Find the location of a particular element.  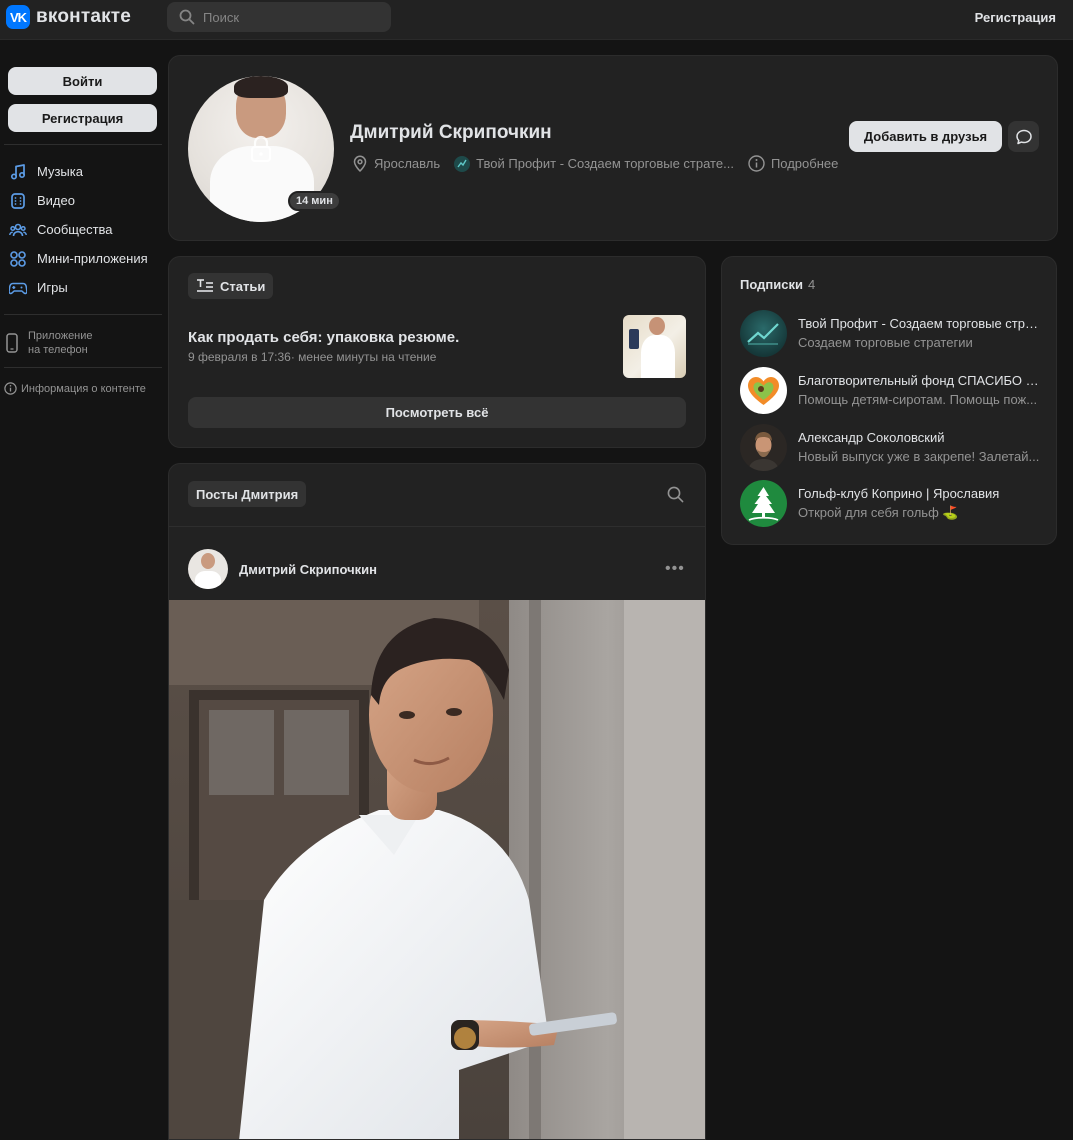

top-header: VK вконтакте Регистрация is located at coordinates (536, 20).